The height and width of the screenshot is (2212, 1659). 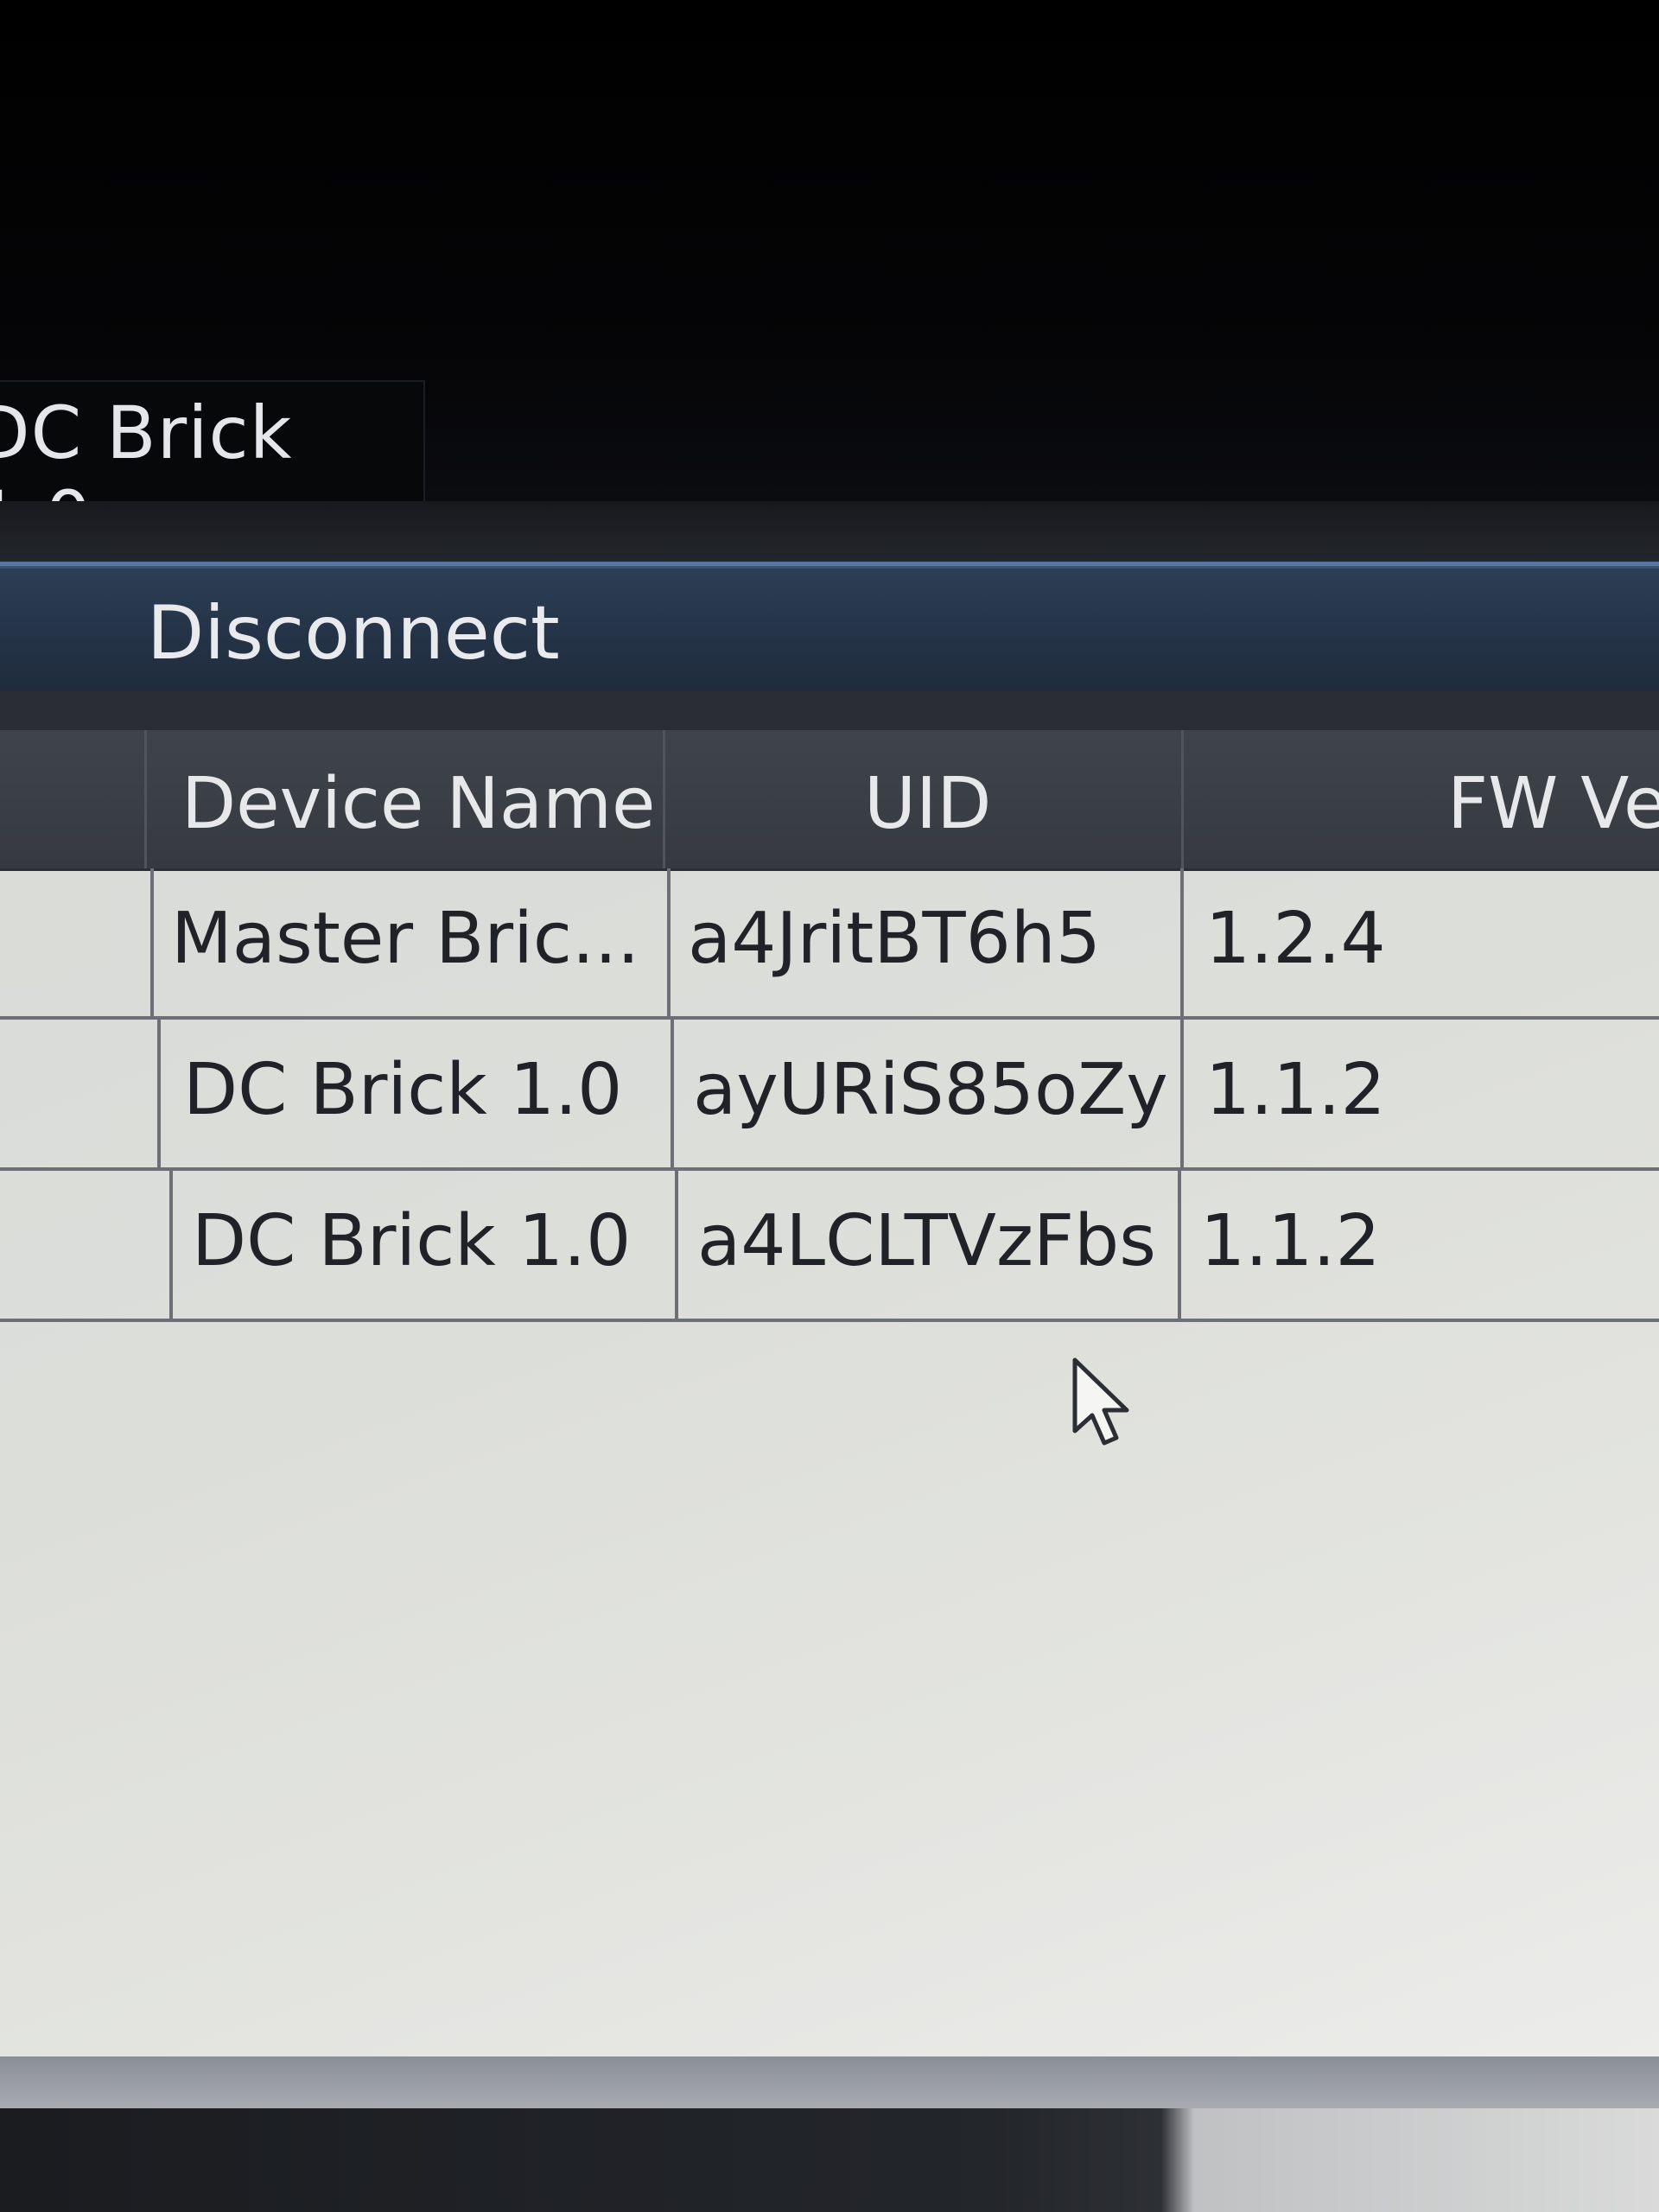 I want to click on separator, so click(x=829, y=710).